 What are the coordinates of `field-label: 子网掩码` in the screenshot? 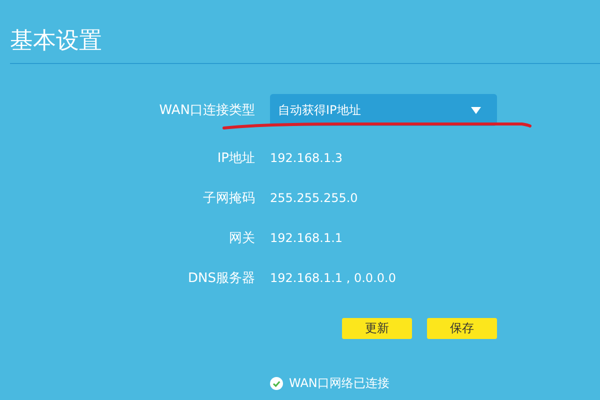 It's located at (229, 198).